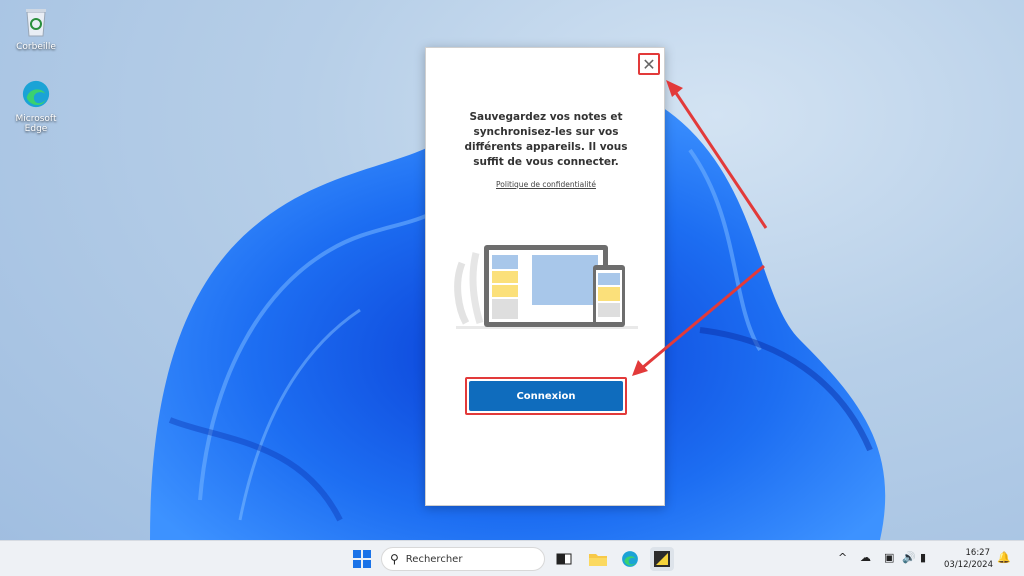 This screenshot has height=576, width=1024. I want to click on sticky-notes-icon, so click(662, 559).